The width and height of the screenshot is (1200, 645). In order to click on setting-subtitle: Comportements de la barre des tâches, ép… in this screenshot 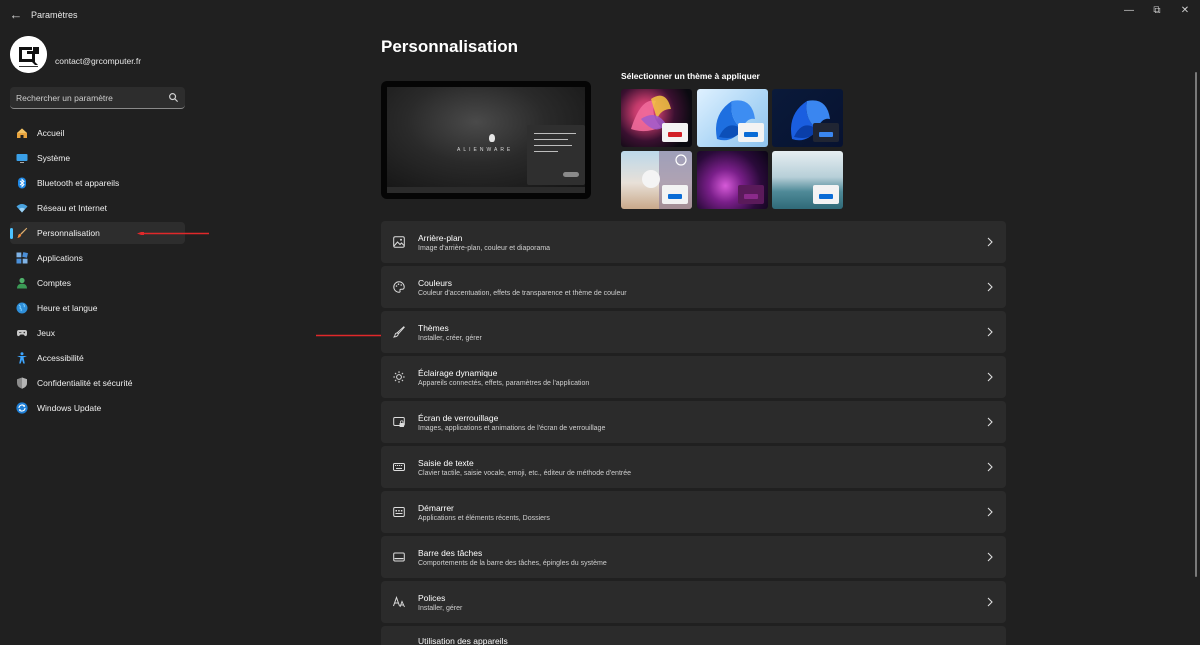, I will do `click(512, 563)`.